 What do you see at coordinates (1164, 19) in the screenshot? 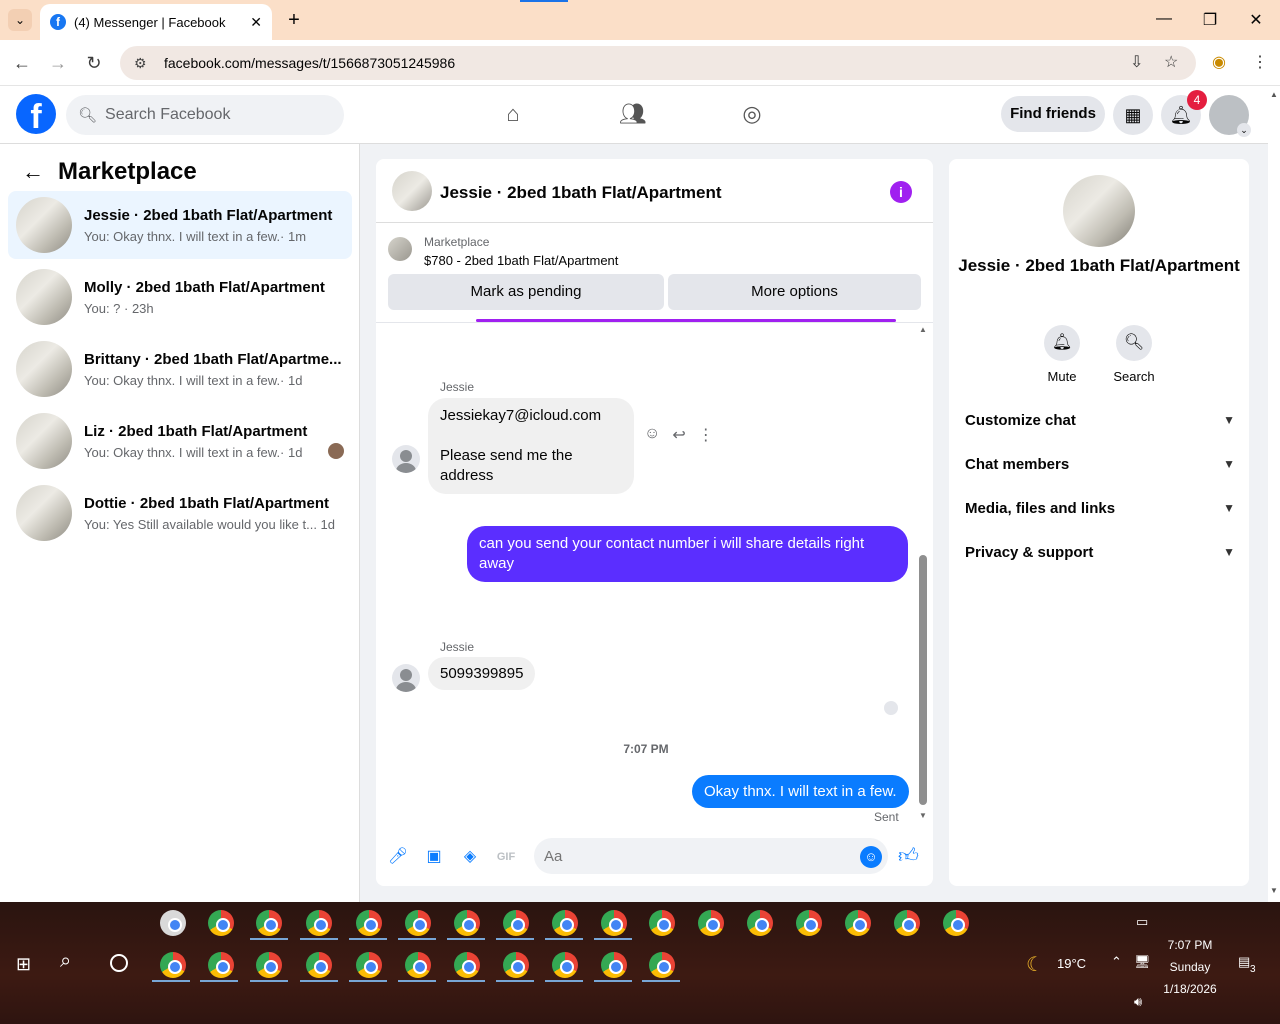
I see `minimize-button: —` at bounding box center [1164, 19].